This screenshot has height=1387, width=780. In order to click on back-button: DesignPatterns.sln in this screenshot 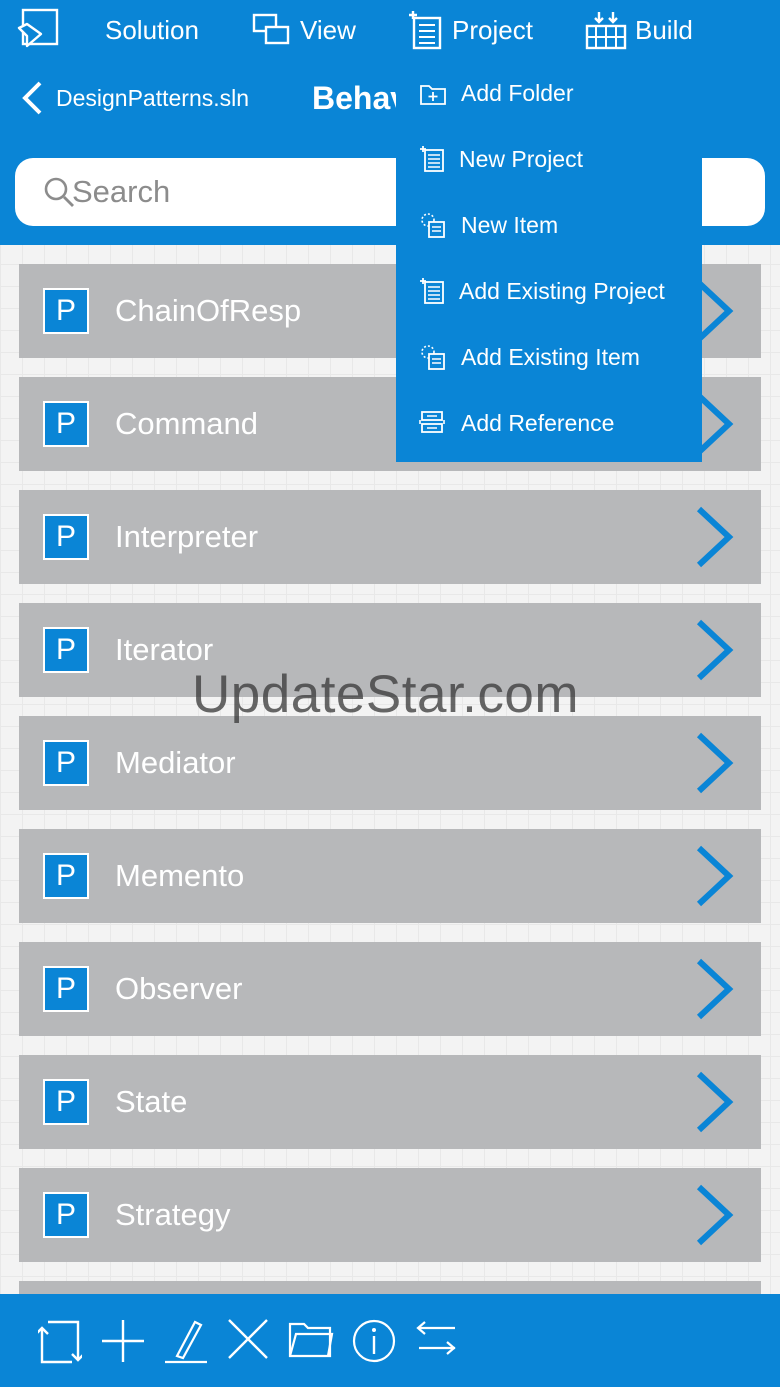, I will do `click(134, 98)`.